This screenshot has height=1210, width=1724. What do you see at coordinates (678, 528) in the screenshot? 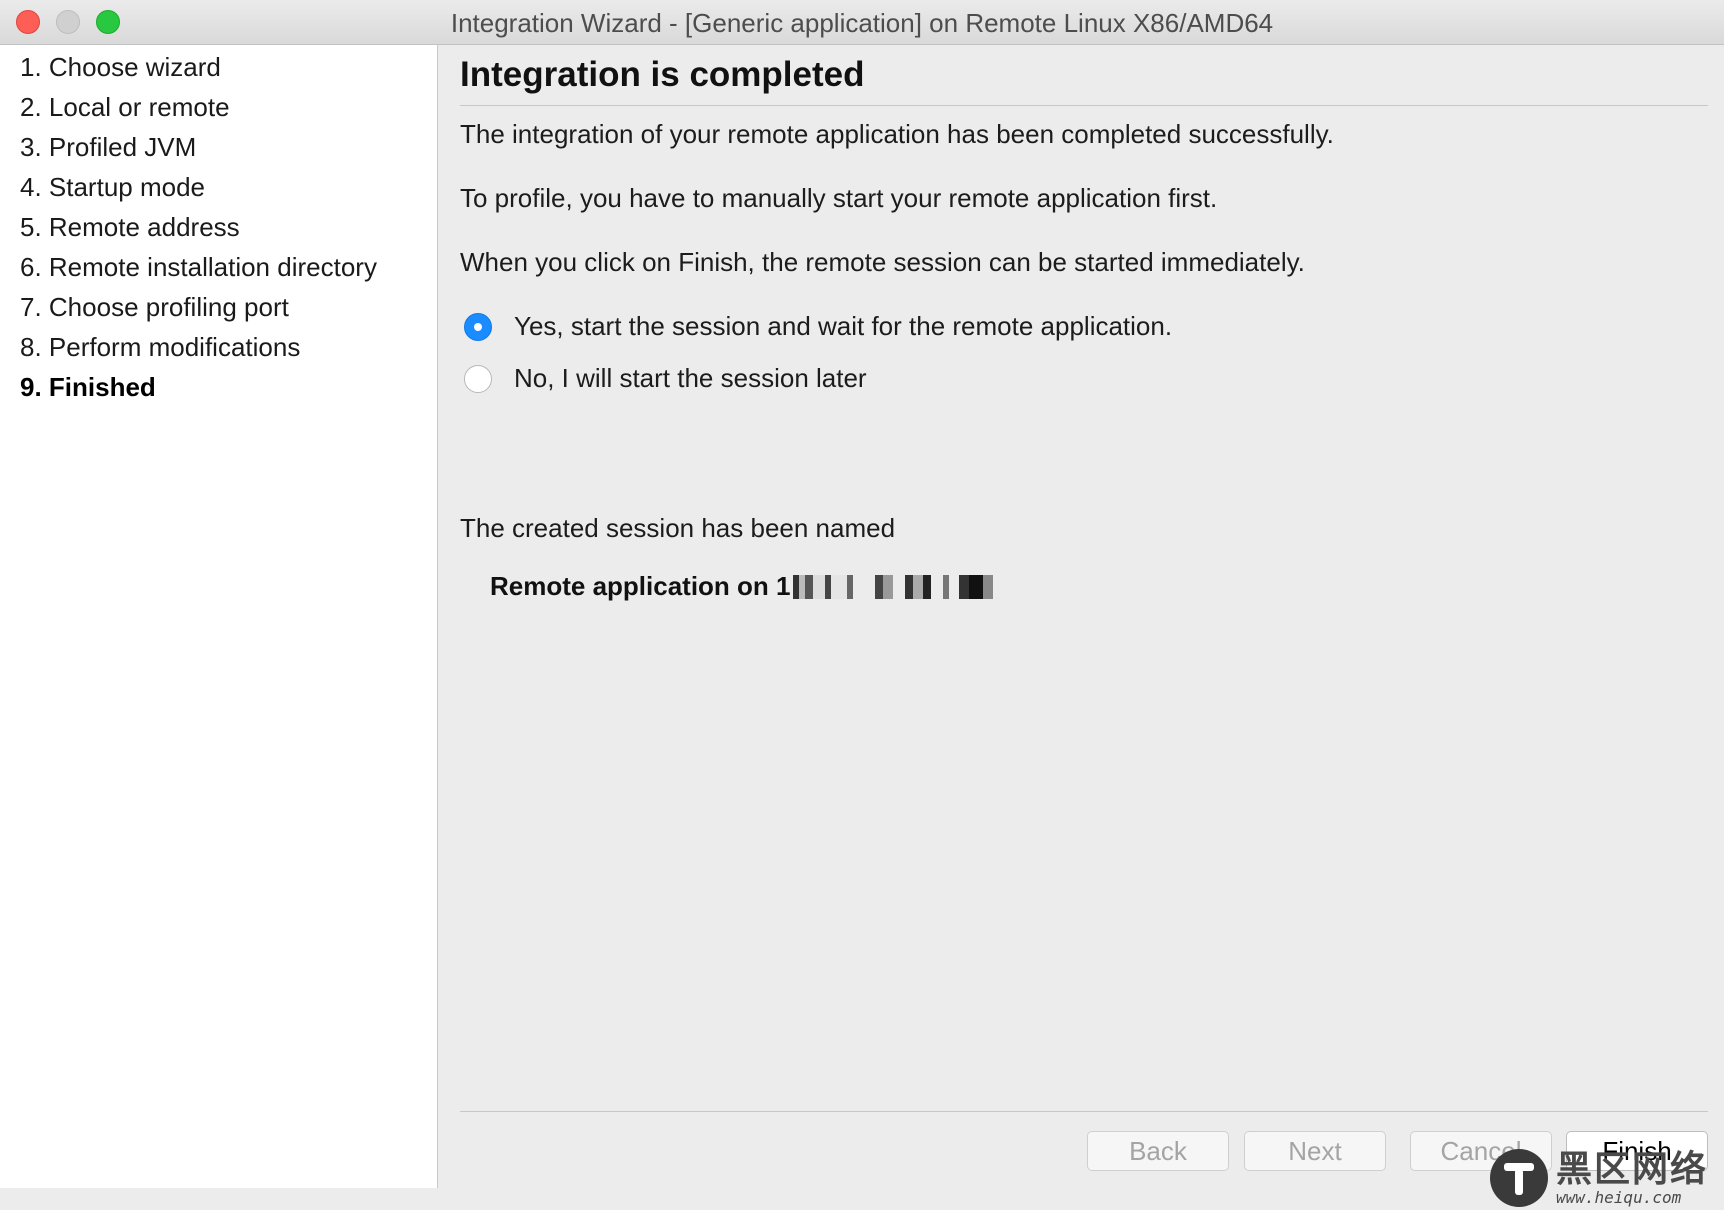
I see `session-intro: The created session has been named` at bounding box center [678, 528].